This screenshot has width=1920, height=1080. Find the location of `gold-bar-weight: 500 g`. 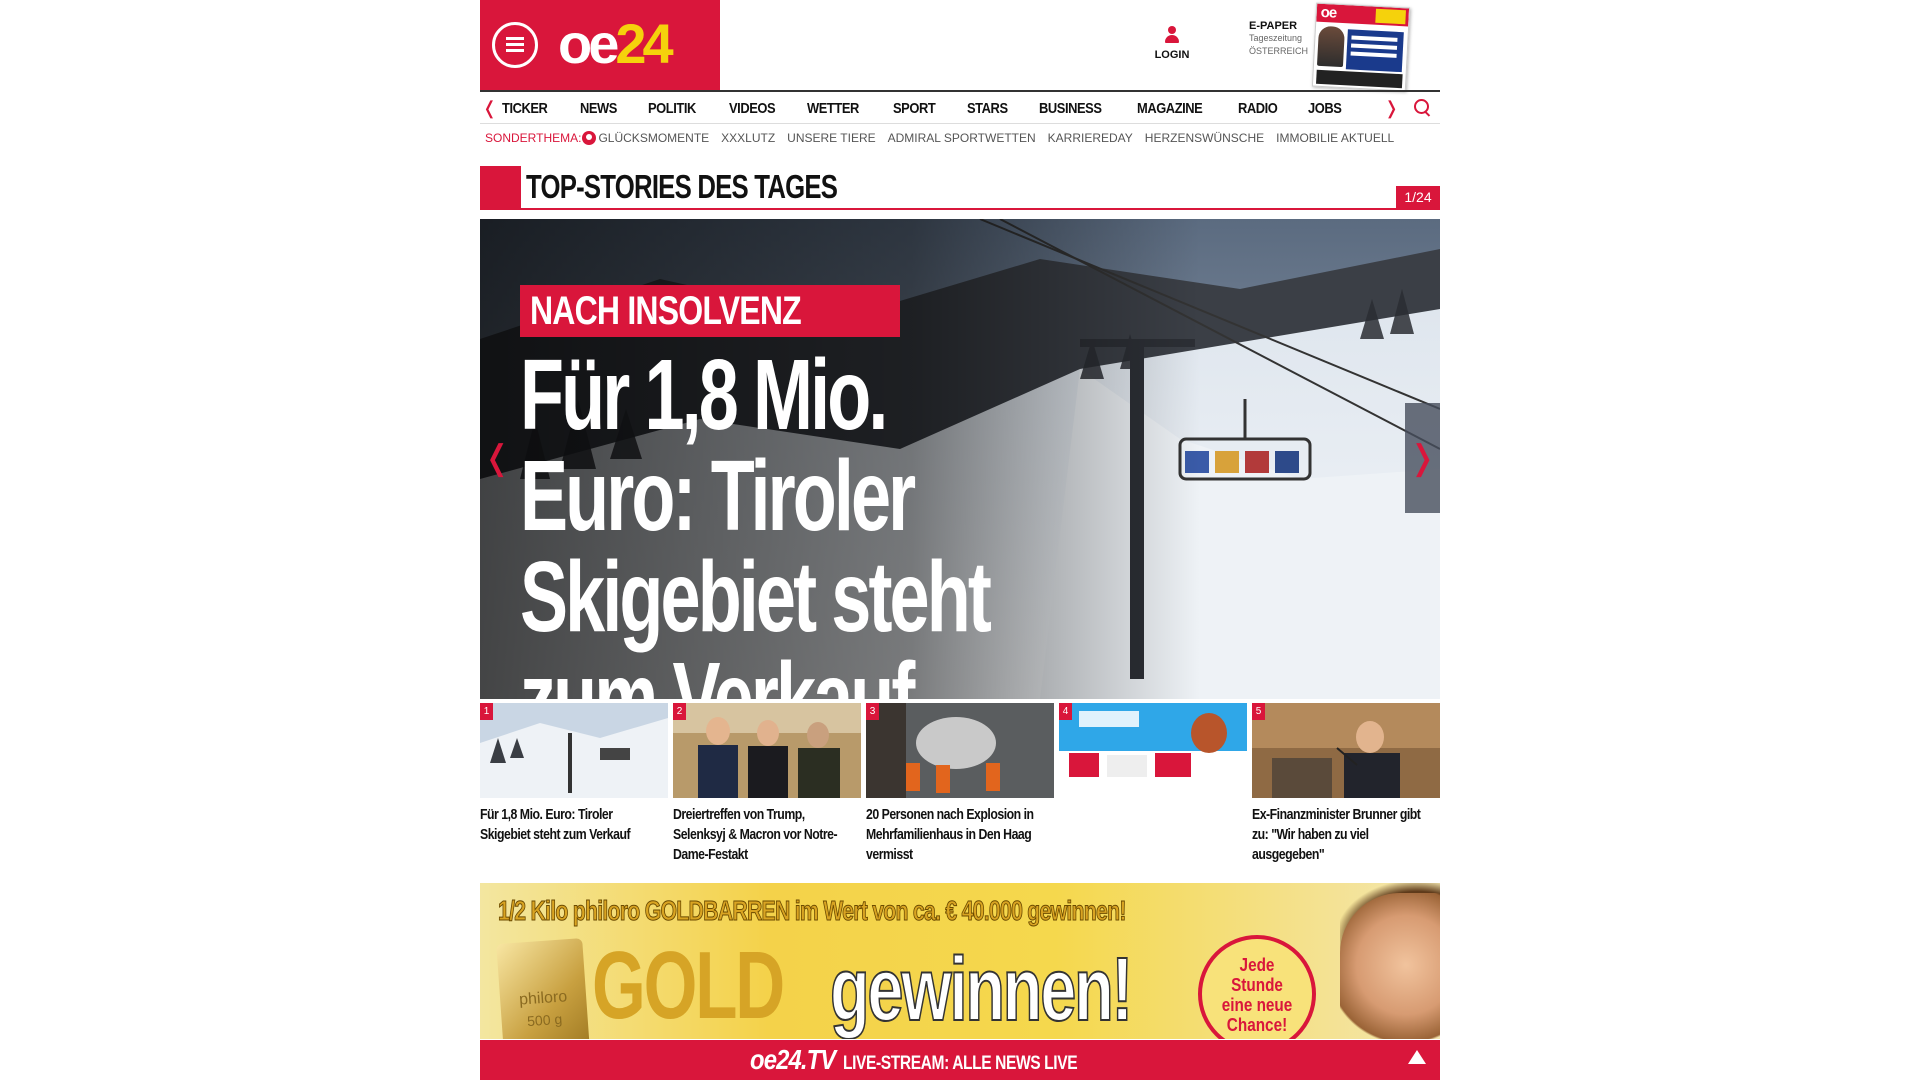

gold-bar-weight: 500 g is located at coordinates (545, 1020).